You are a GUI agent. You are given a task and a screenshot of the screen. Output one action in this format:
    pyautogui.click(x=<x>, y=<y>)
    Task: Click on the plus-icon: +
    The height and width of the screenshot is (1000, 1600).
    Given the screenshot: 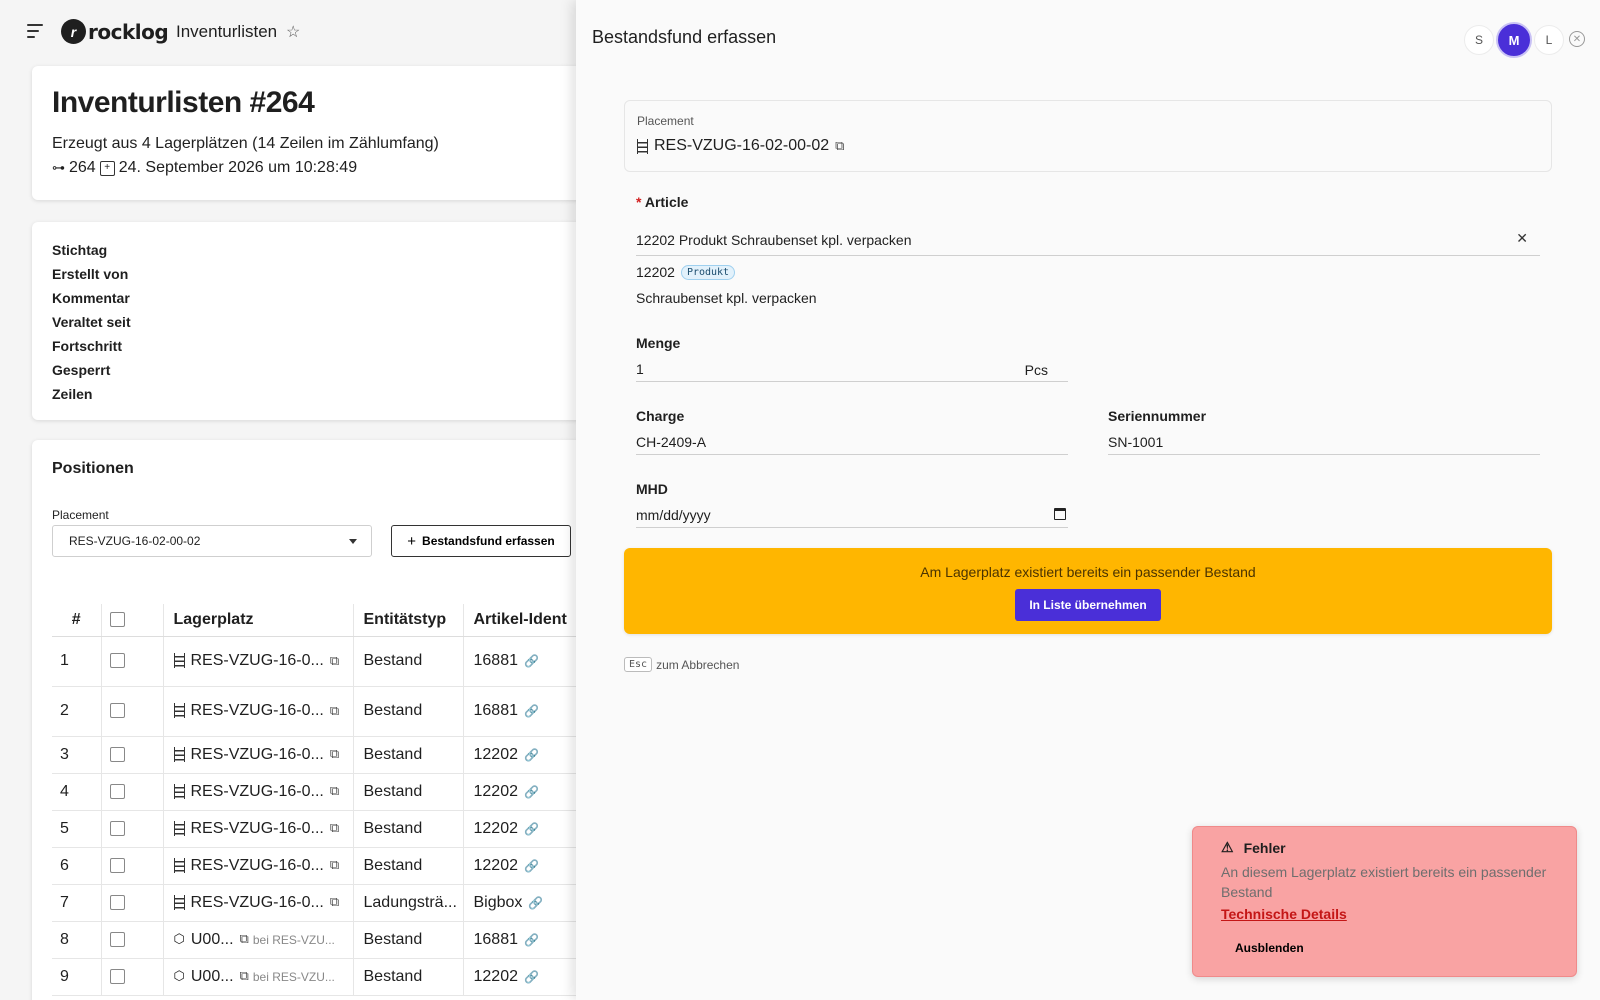 What is the action you would take?
    pyautogui.click(x=412, y=541)
    